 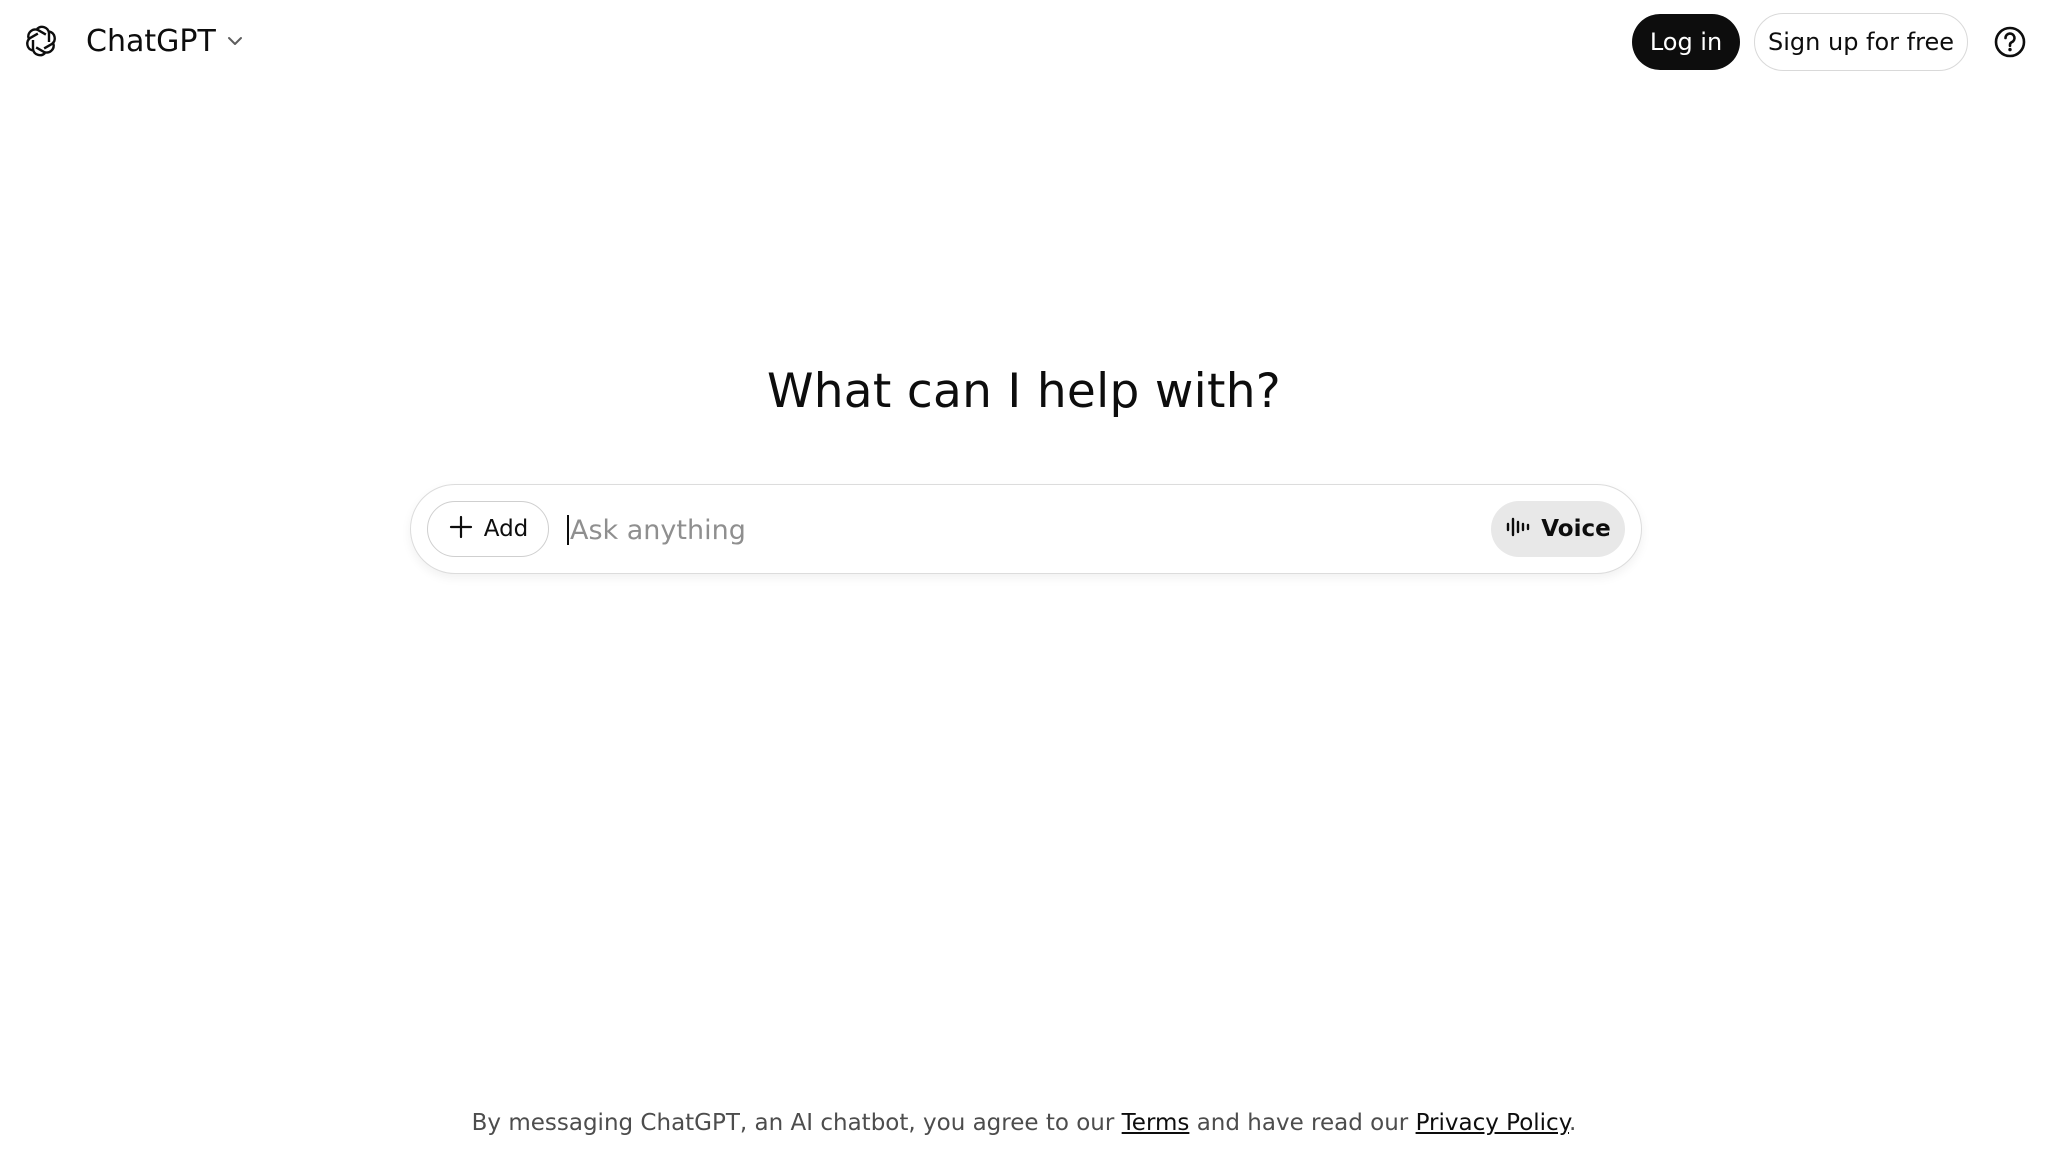 What do you see at coordinates (2010, 42) in the screenshot?
I see `help-circle-icon` at bounding box center [2010, 42].